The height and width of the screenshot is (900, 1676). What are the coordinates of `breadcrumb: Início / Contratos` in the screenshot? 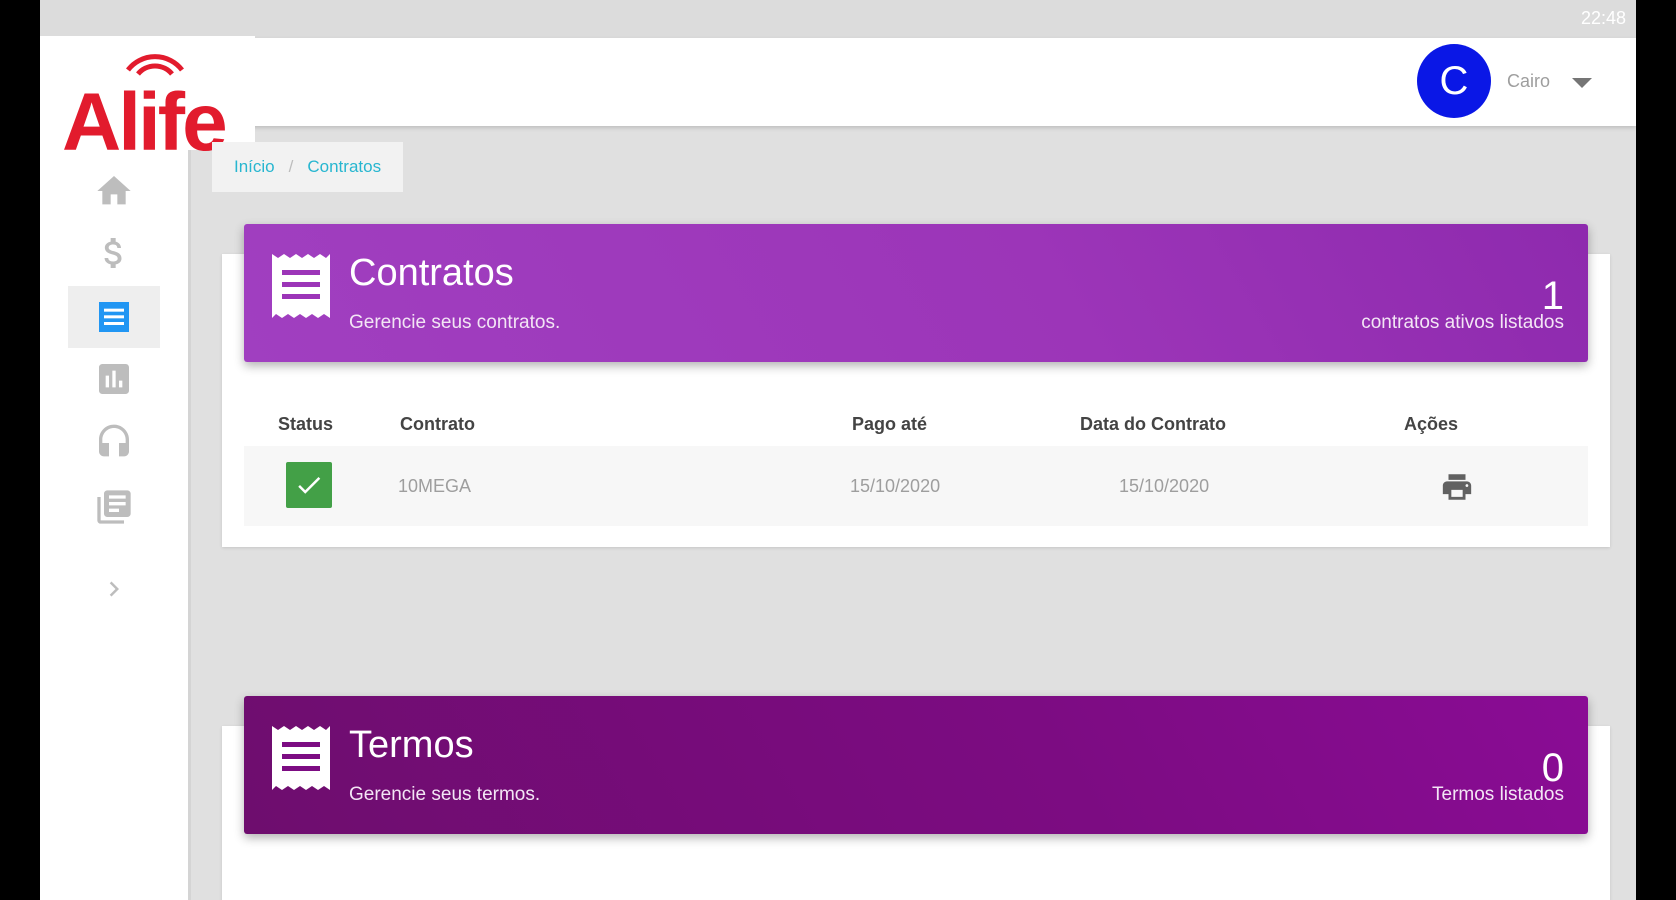 It's located at (308, 167).